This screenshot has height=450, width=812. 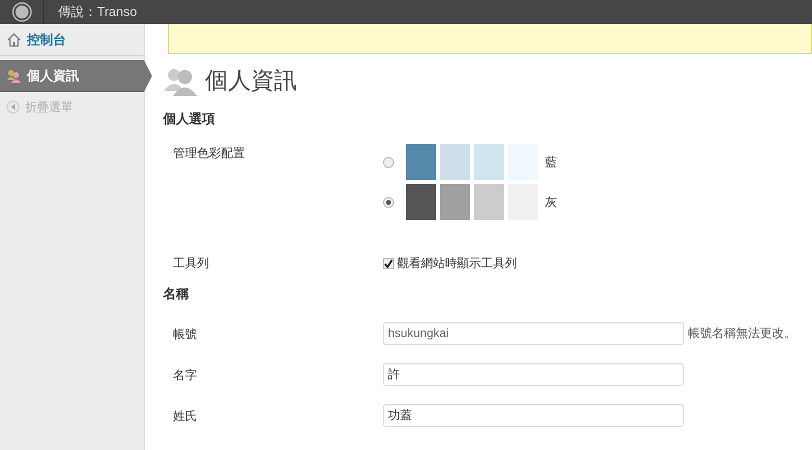 What do you see at coordinates (533, 374) in the screenshot?
I see `text-field: 許` at bounding box center [533, 374].